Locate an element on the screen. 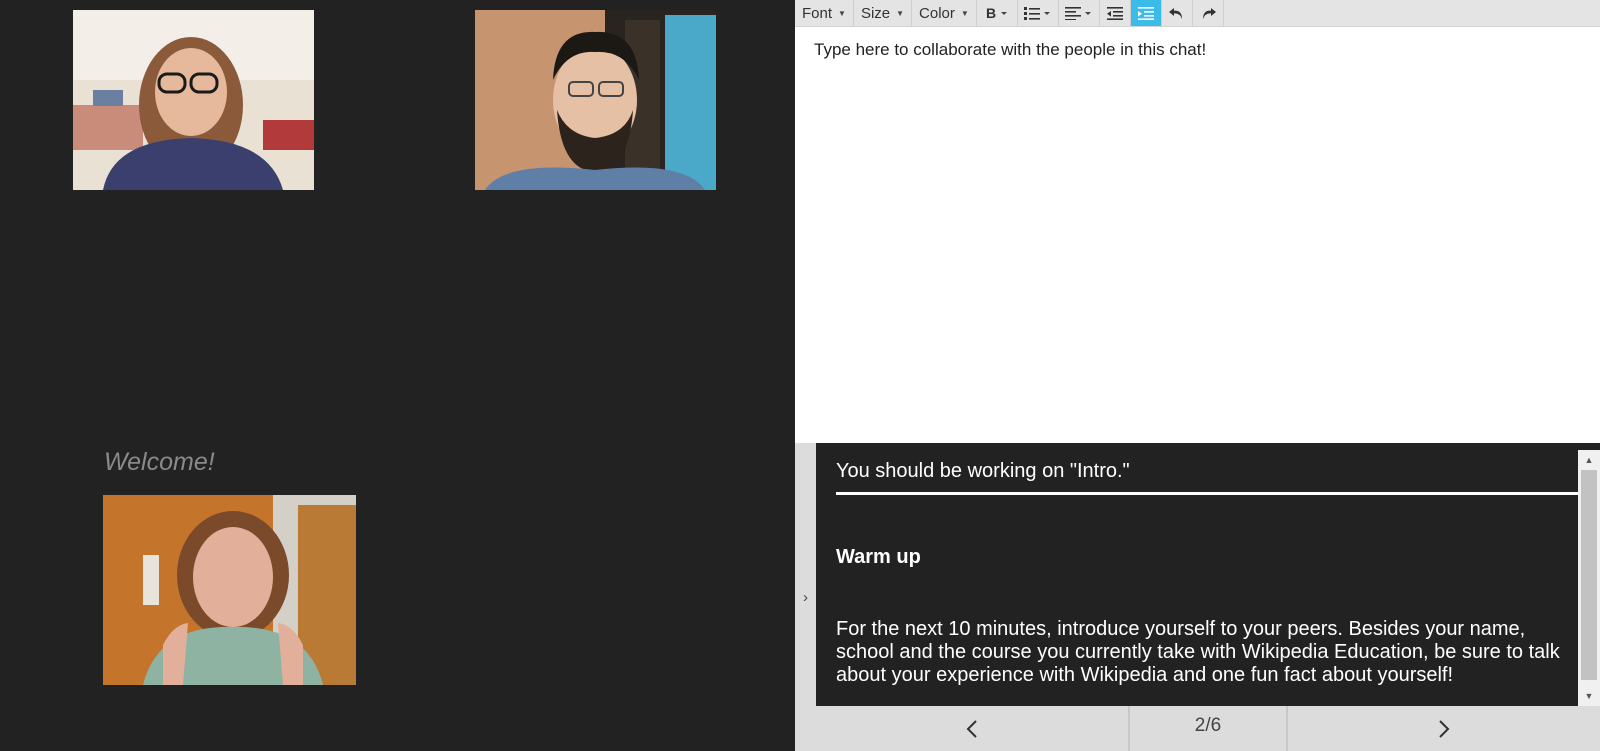 Image resolution: width=1600 pixels, height=751 pixels. scroll-up-icon: ▲ is located at coordinates (1589, 460).